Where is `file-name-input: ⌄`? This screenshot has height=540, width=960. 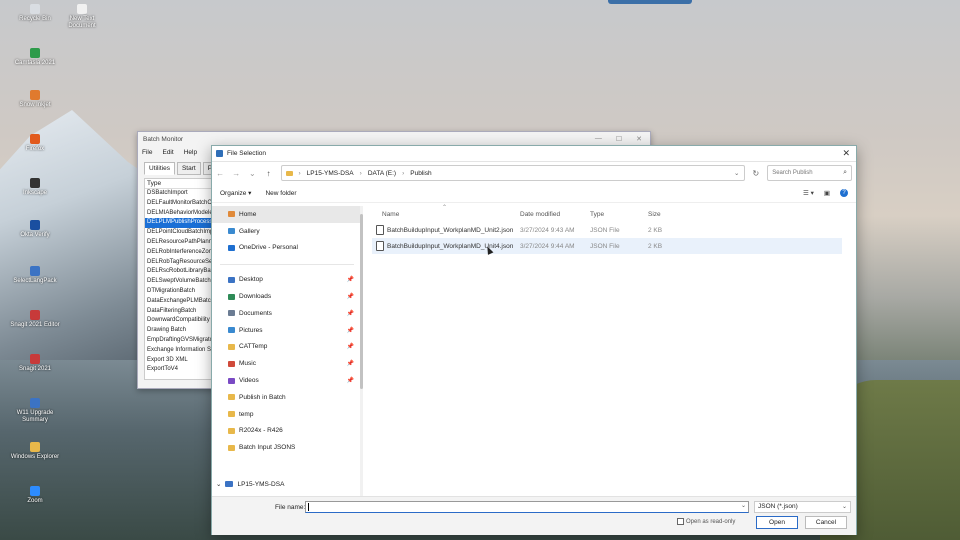
file-name-input: ⌄ is located at coordinates (527, 507).